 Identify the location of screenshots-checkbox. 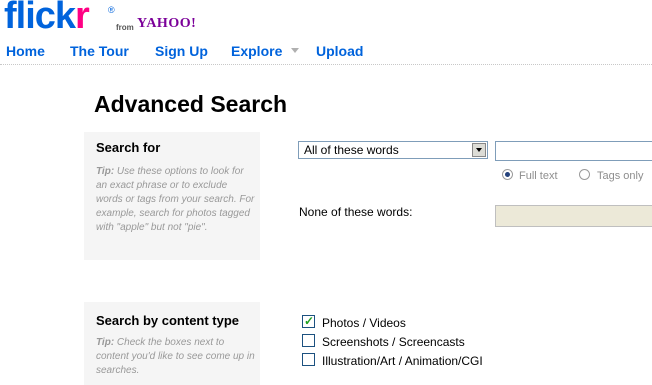
(308, 340).